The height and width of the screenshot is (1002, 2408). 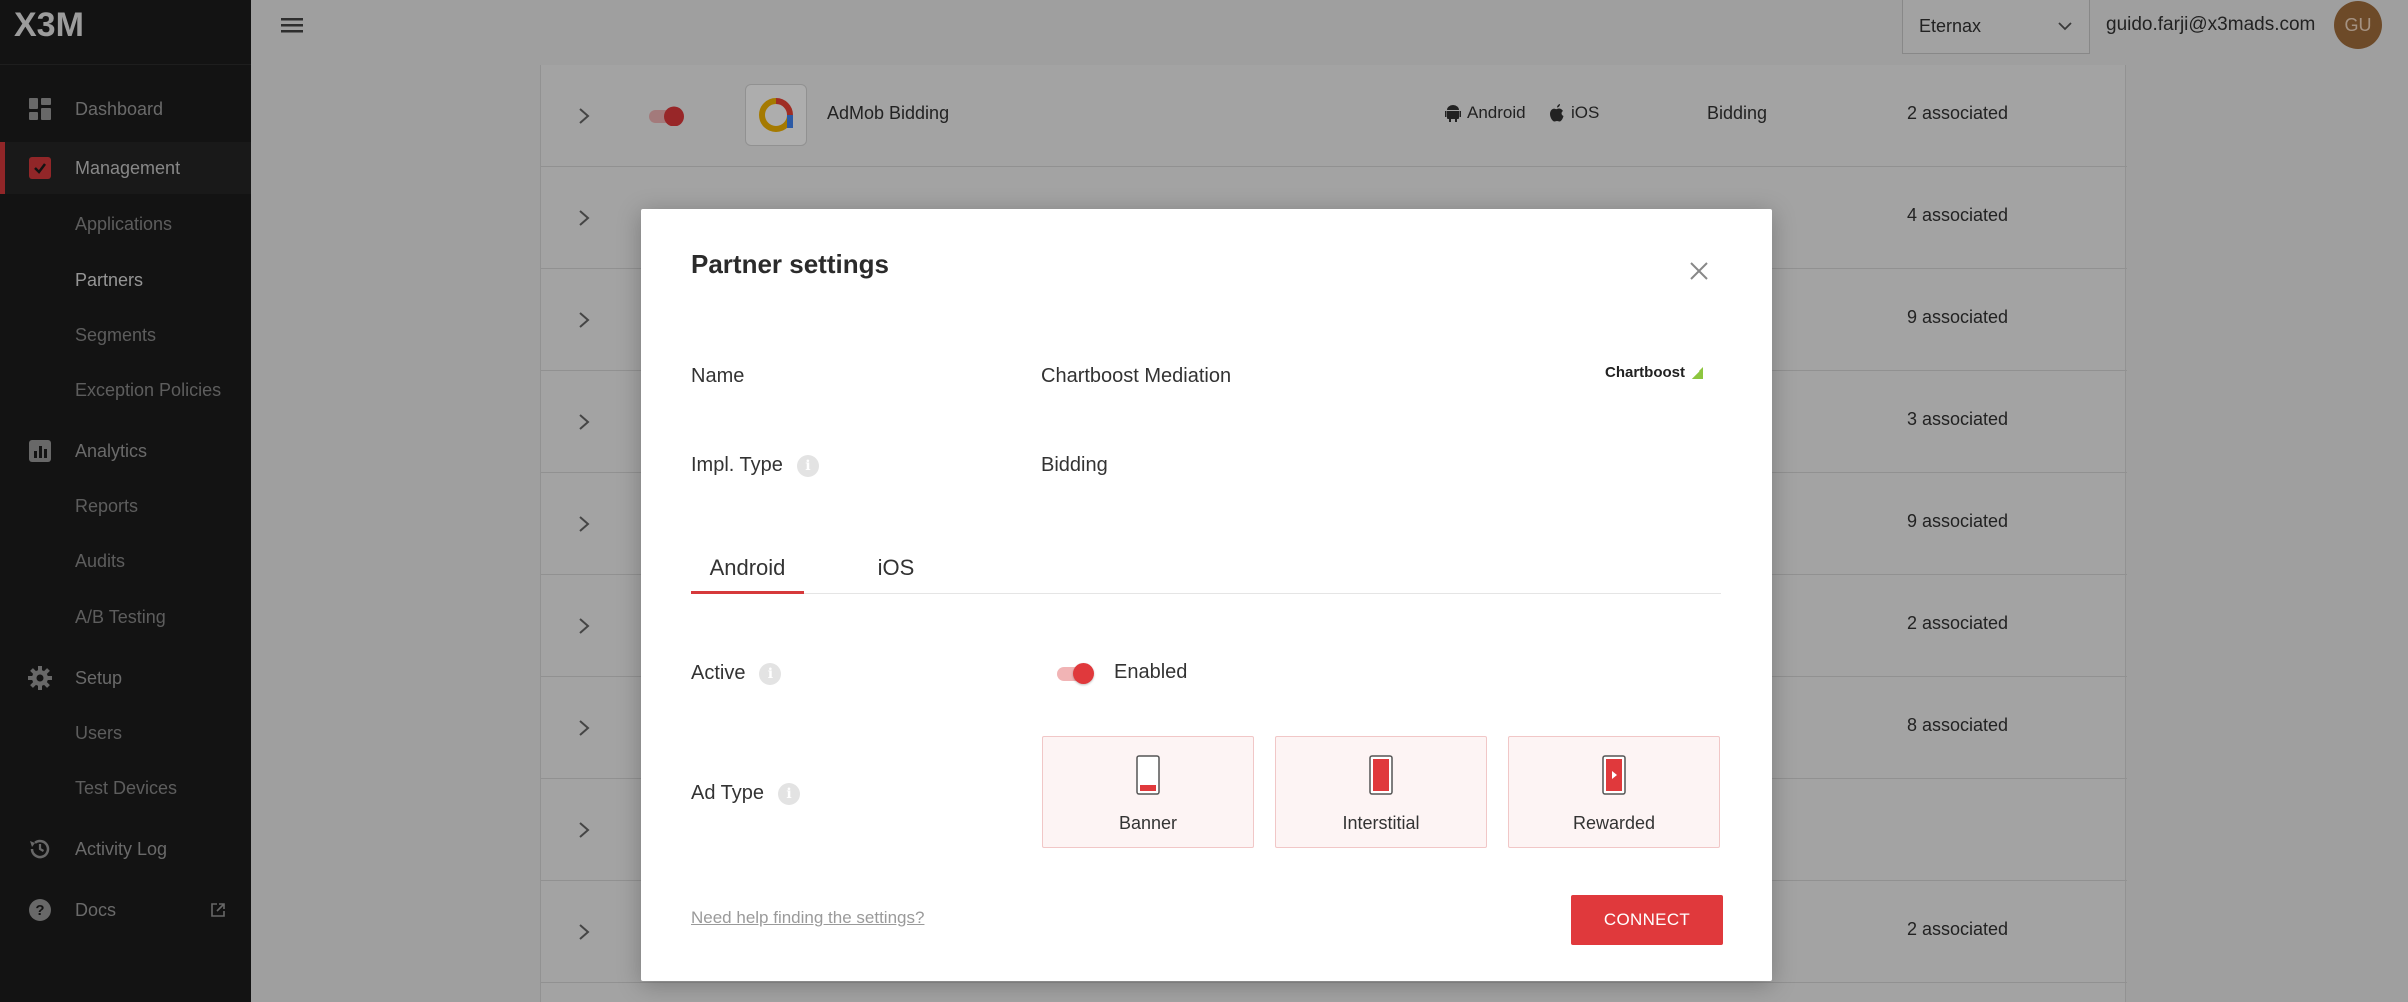 What do you see at coordinates (807, 918) in the screenshot?
I see `help-settings-link: Need help finding the settings?` at bounding box center [807, 918].